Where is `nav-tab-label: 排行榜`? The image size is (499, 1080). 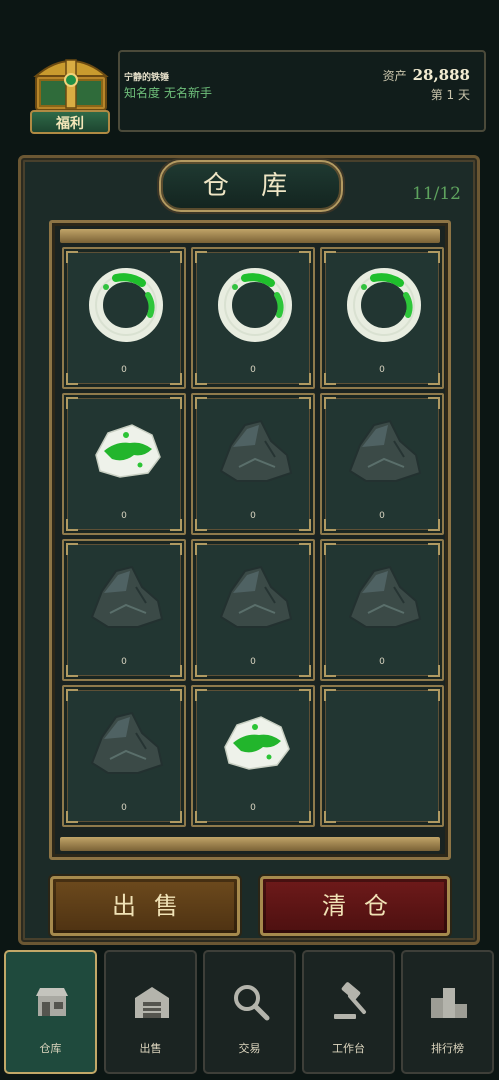 nav-tab-label: 排行榜 is located at coordinates (447, 1048).